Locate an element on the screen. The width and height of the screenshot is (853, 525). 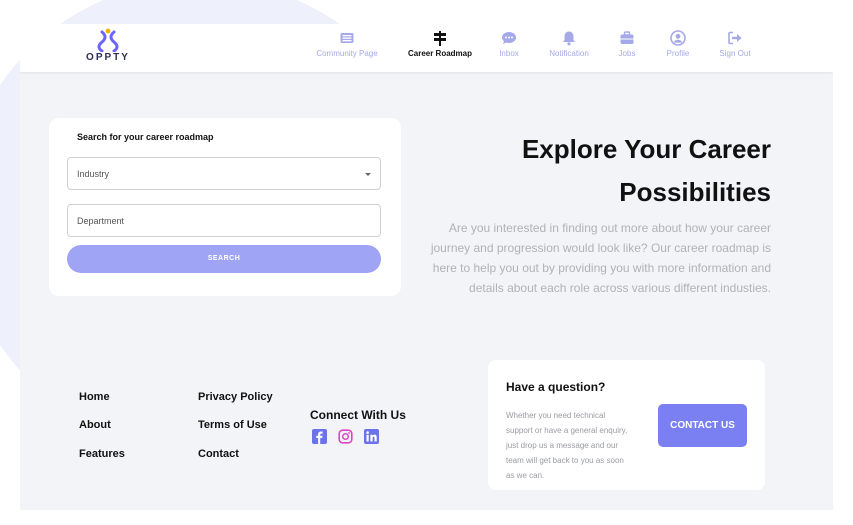
nav-label: Notification is located at coordinates (569, 53).